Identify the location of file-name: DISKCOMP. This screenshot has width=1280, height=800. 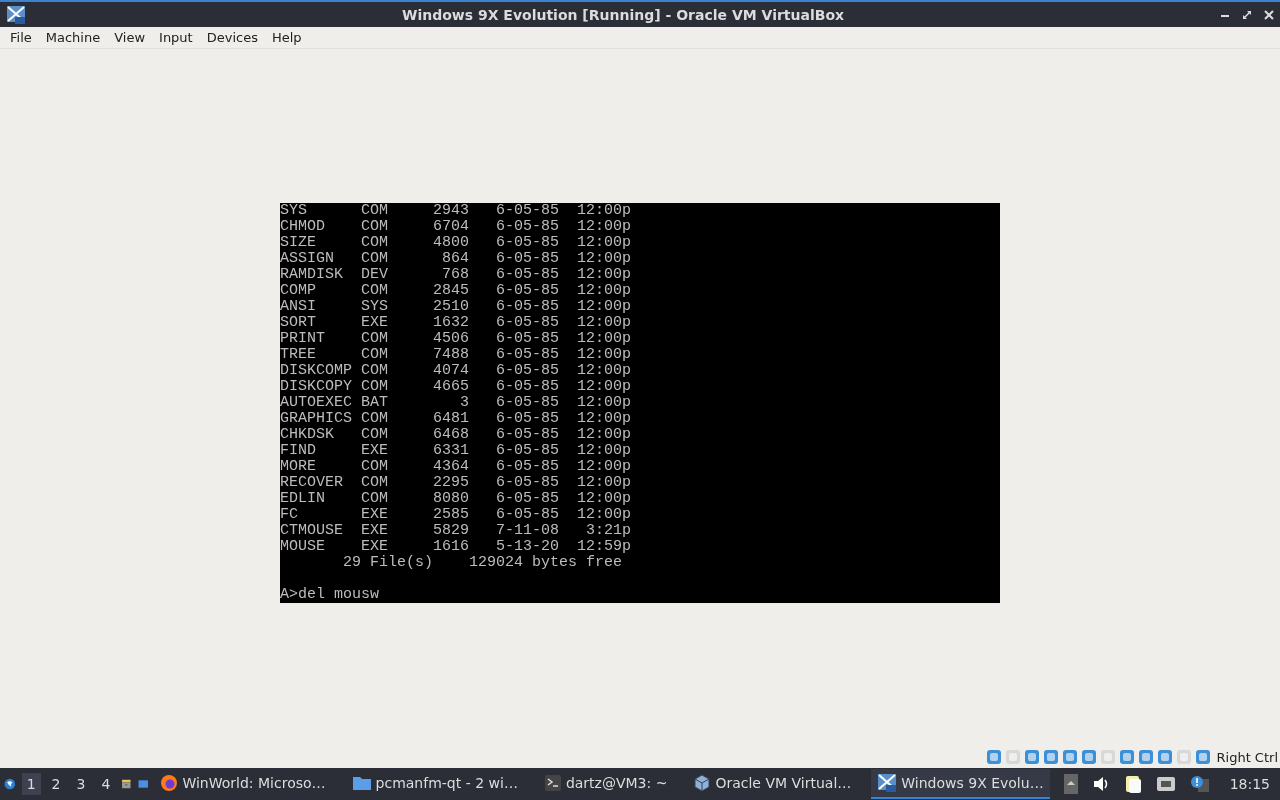
(316, 370).